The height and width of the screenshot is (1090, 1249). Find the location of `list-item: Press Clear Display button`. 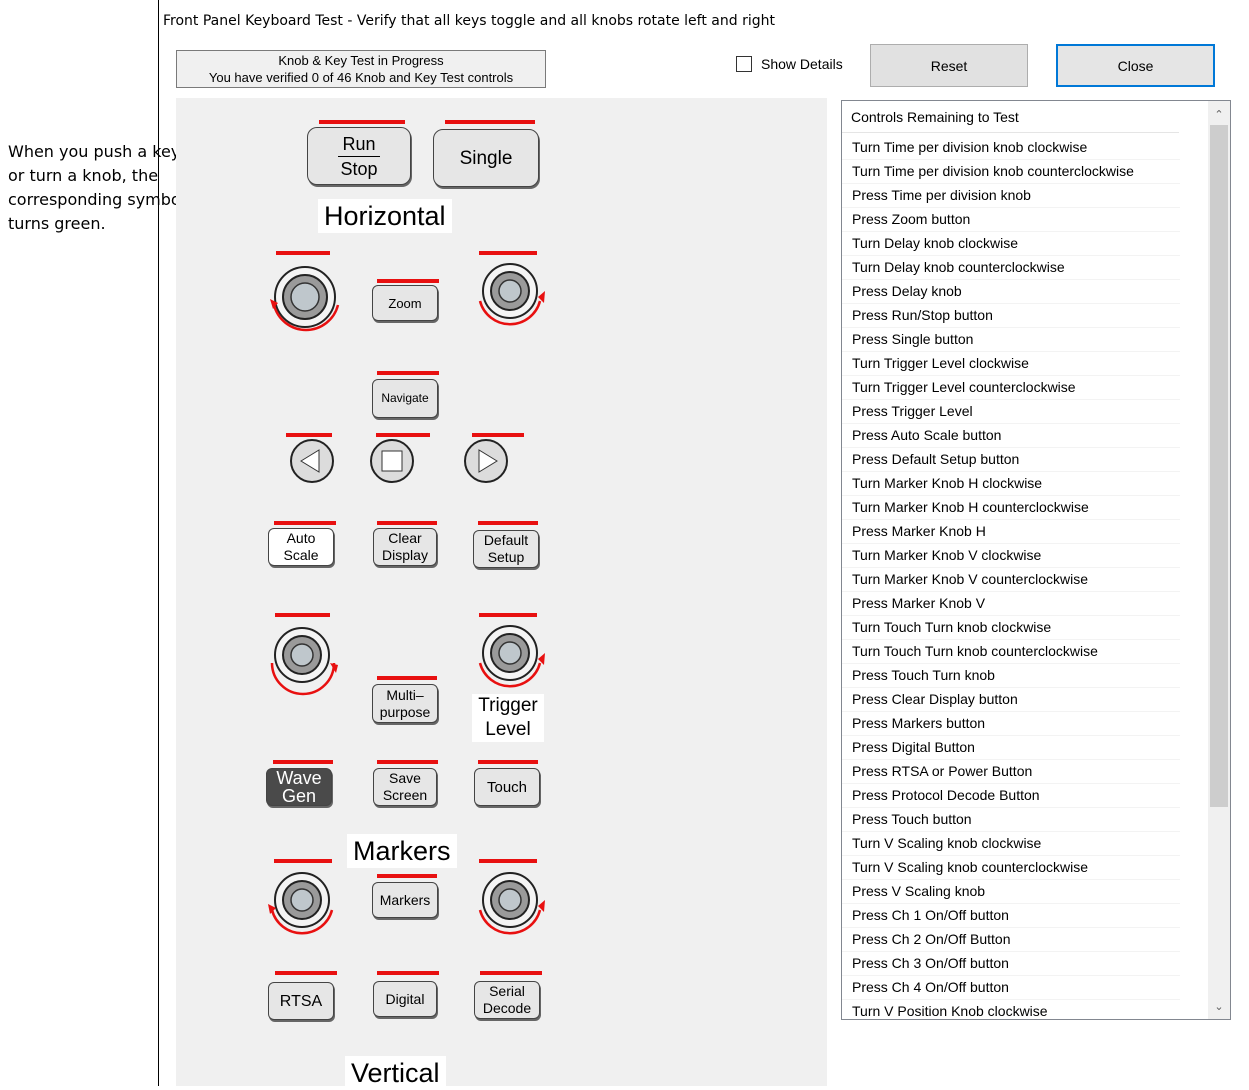

list-item: Press Clear Display button is located at coordinates (1011, 700).